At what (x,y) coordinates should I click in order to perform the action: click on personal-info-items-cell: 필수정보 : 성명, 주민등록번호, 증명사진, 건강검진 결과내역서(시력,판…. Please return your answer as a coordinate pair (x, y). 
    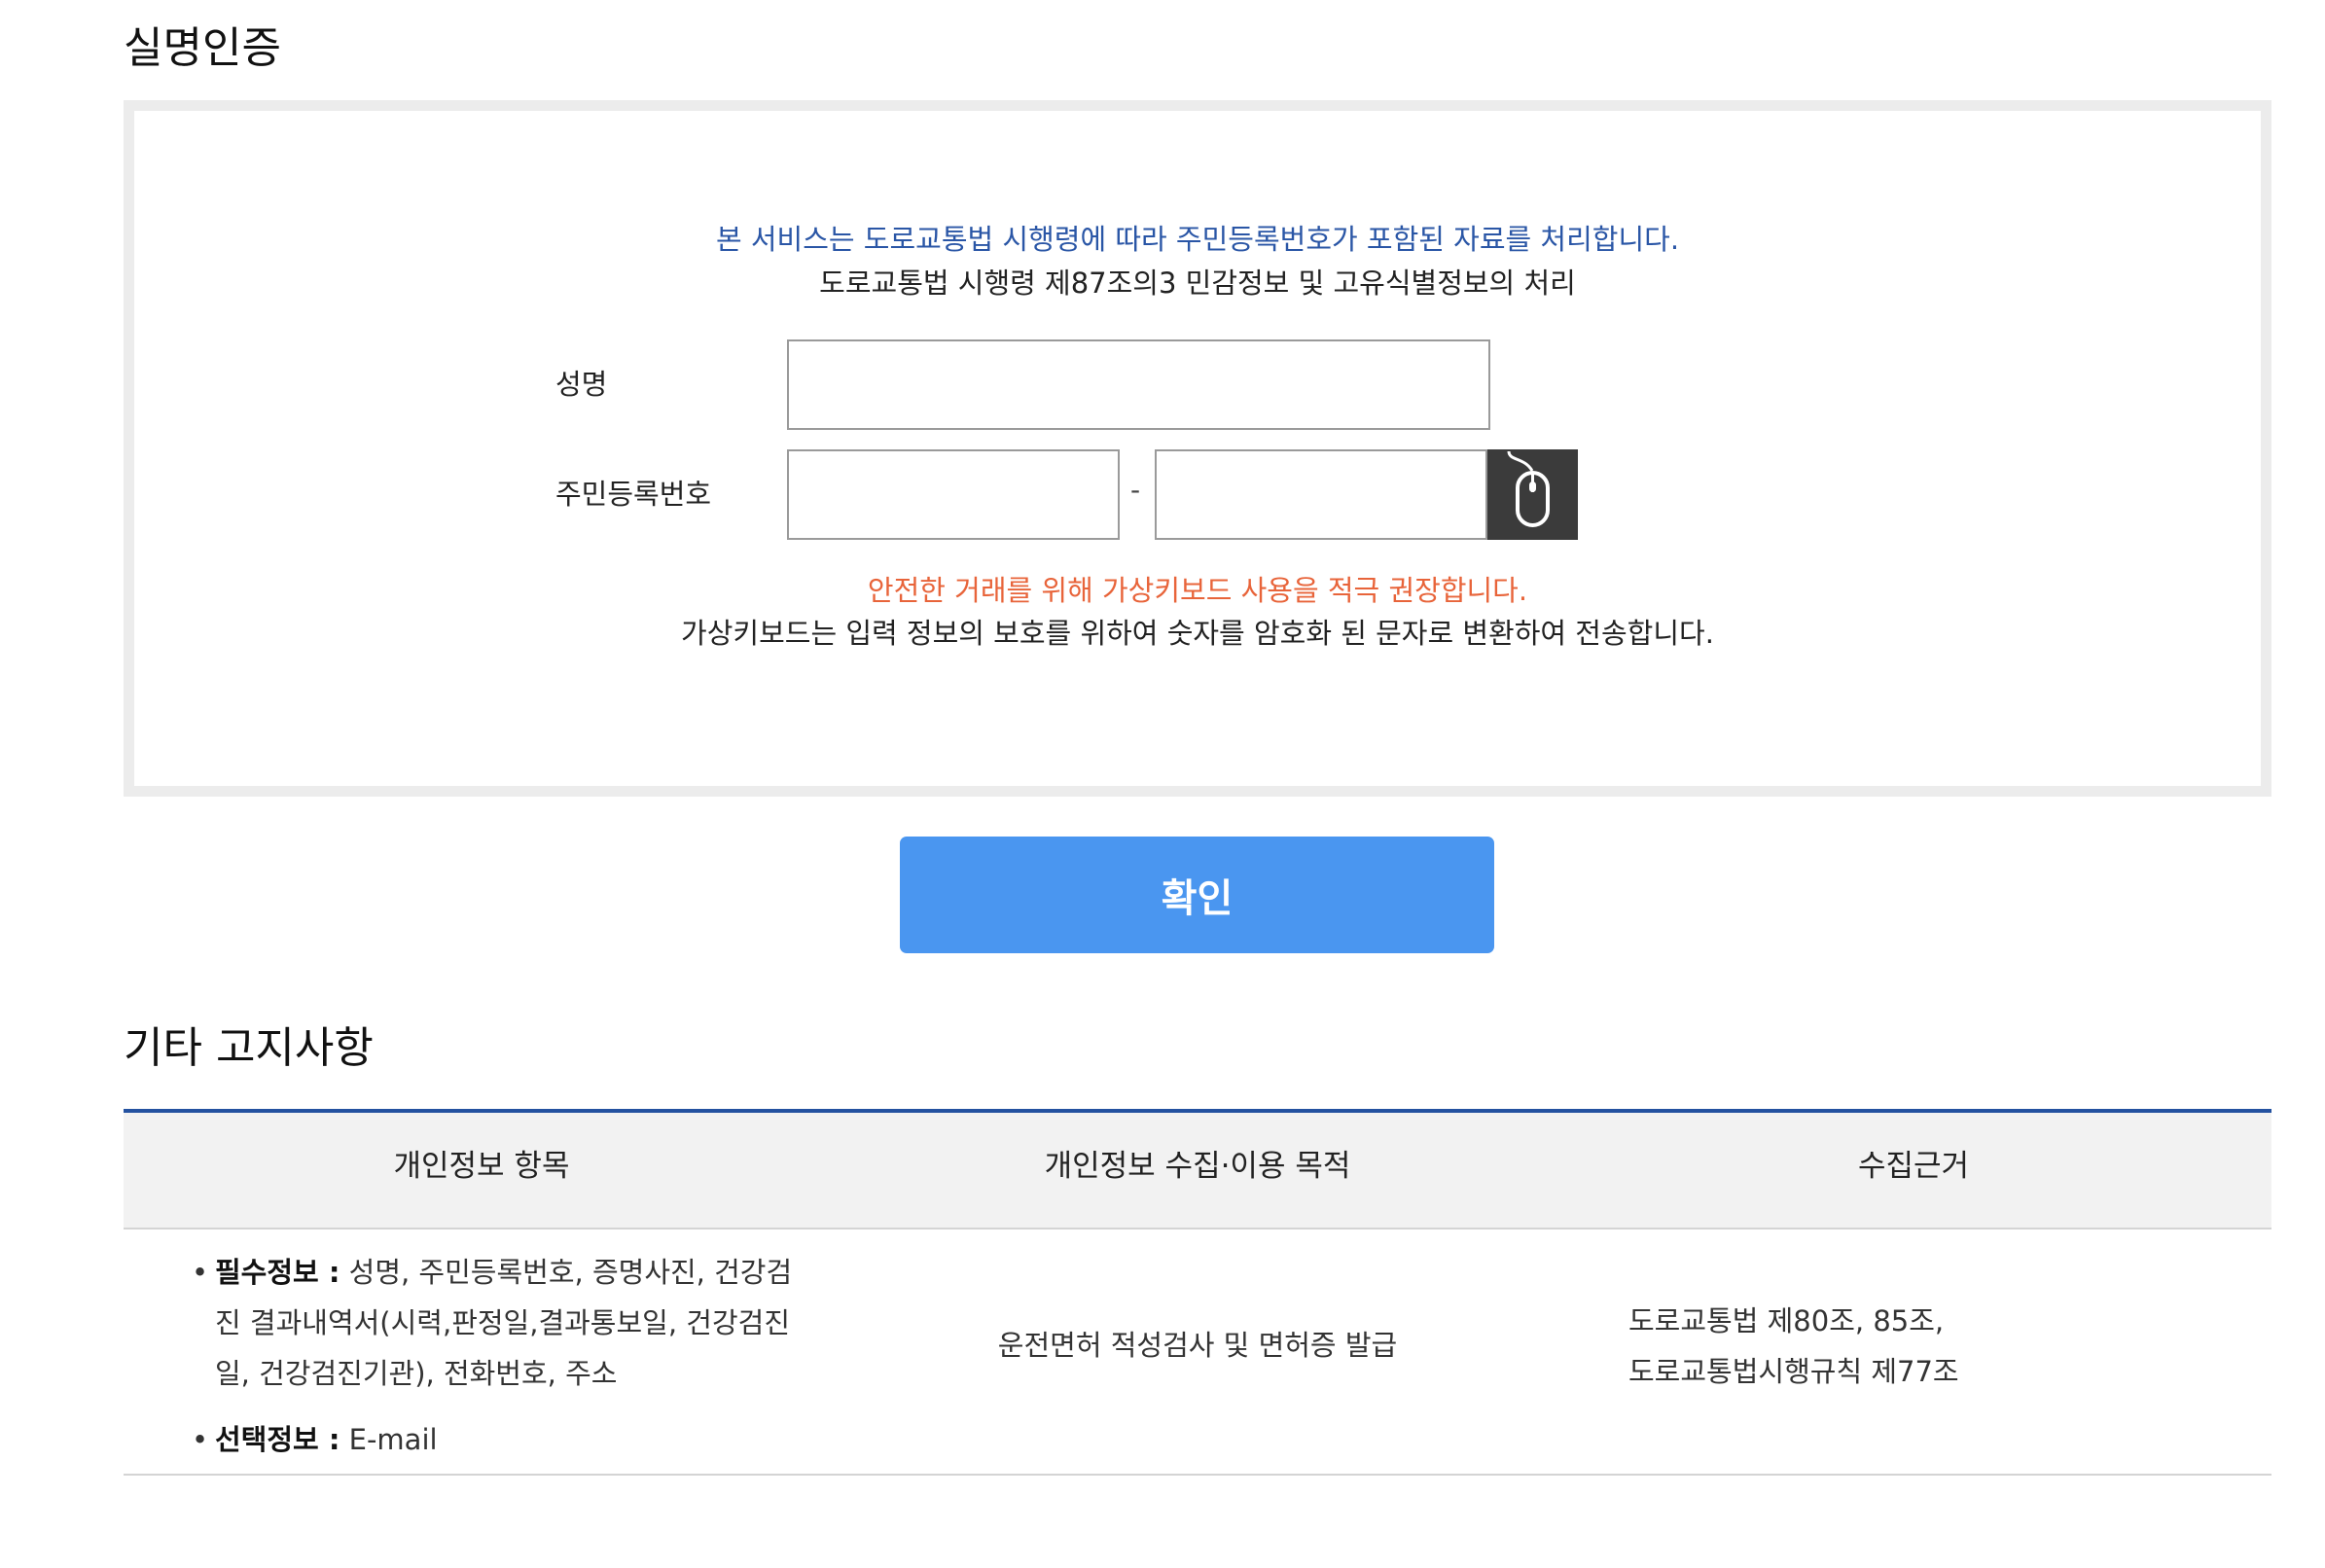
    Looking at the image, I should click on (503, 1363).